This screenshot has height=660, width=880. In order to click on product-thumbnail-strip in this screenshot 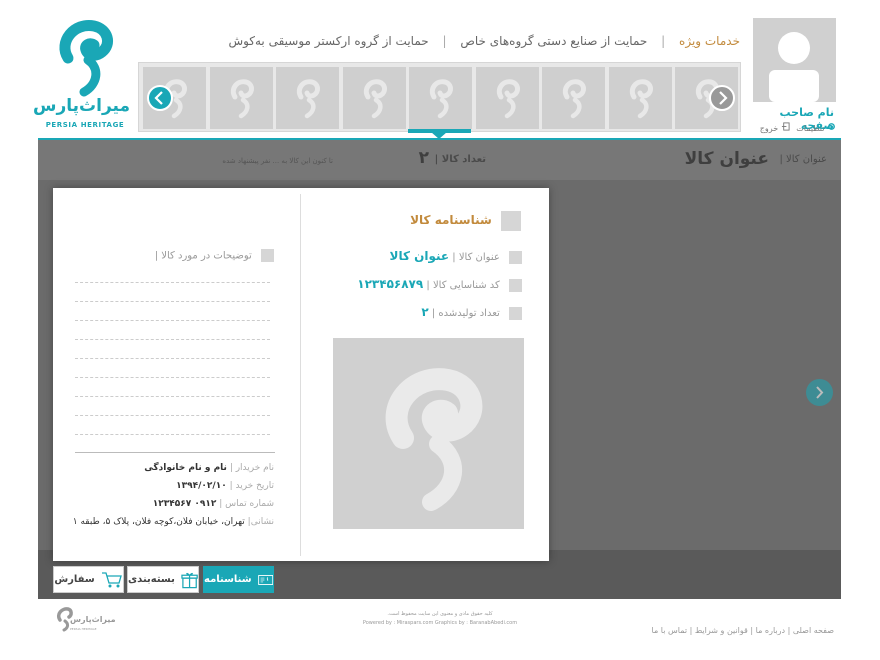, I will do `click(439, 97)`.